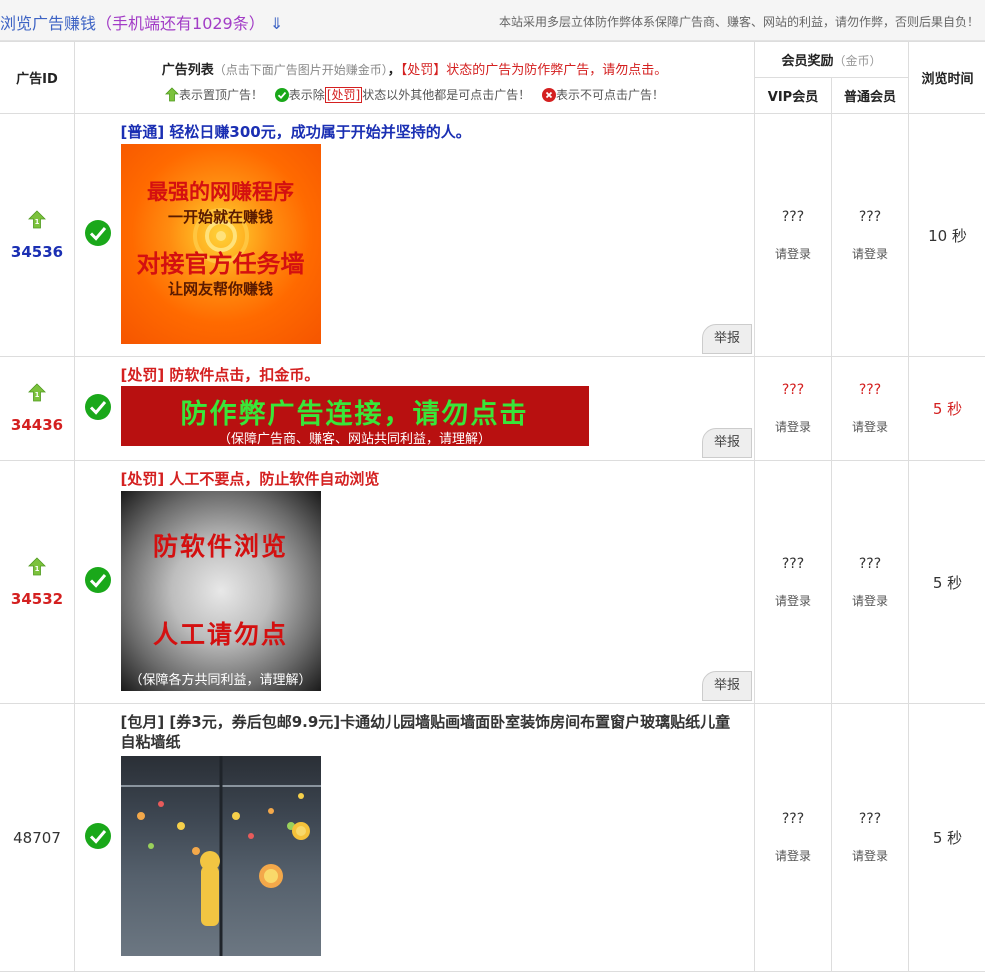 This screenshot has height=972, width=985. I want to click on ad-id: 34532, so click(37, 599).